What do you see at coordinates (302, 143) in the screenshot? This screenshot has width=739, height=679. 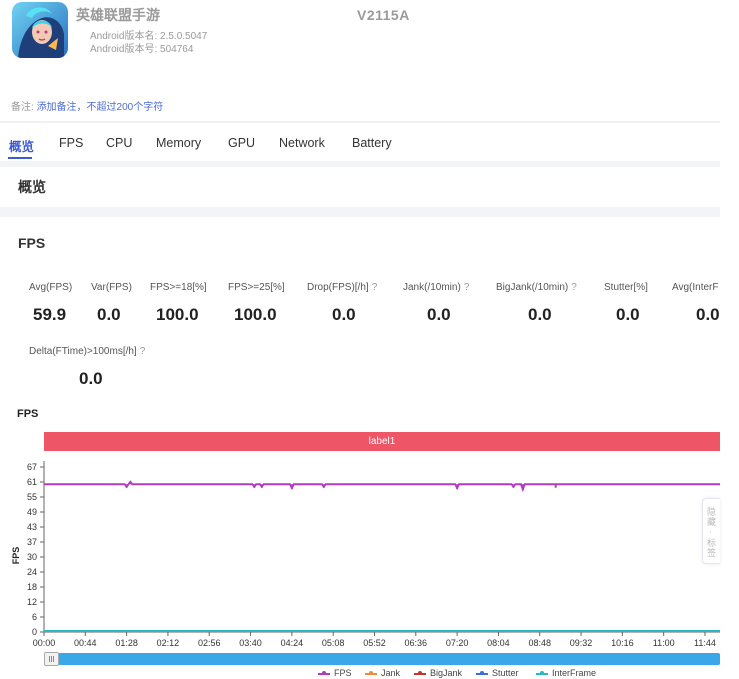 I see `tab-network: Network` at bounding box center [302, 143].